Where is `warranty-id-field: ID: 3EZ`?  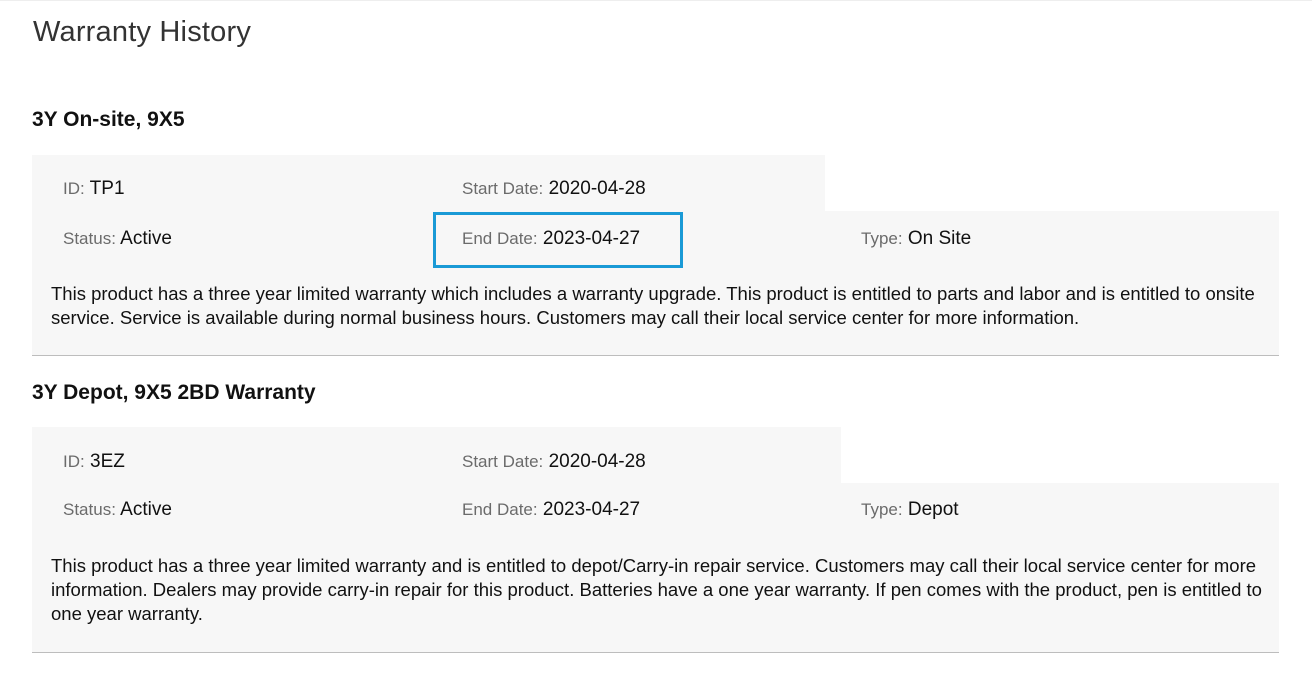 warranty-id-field: ID: 3EZ is located at coordinates (94, 461).